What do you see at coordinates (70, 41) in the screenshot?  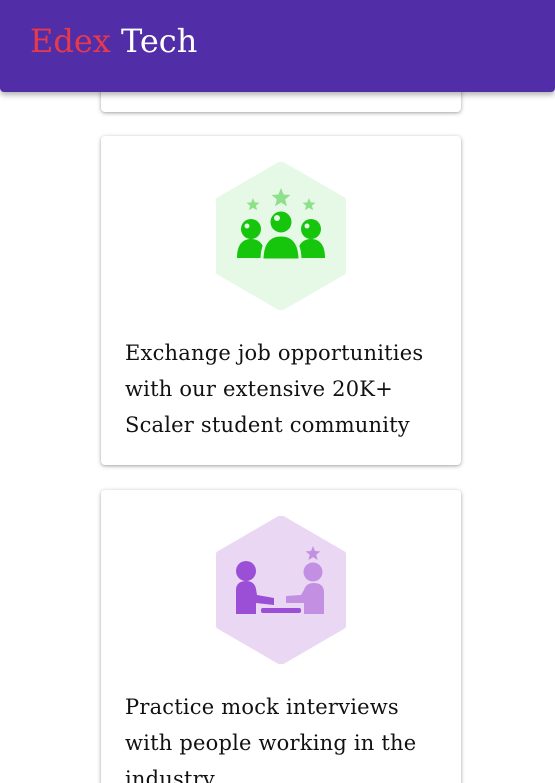 I see `brand-name-first: Edex` at bounding box center [70, 41].